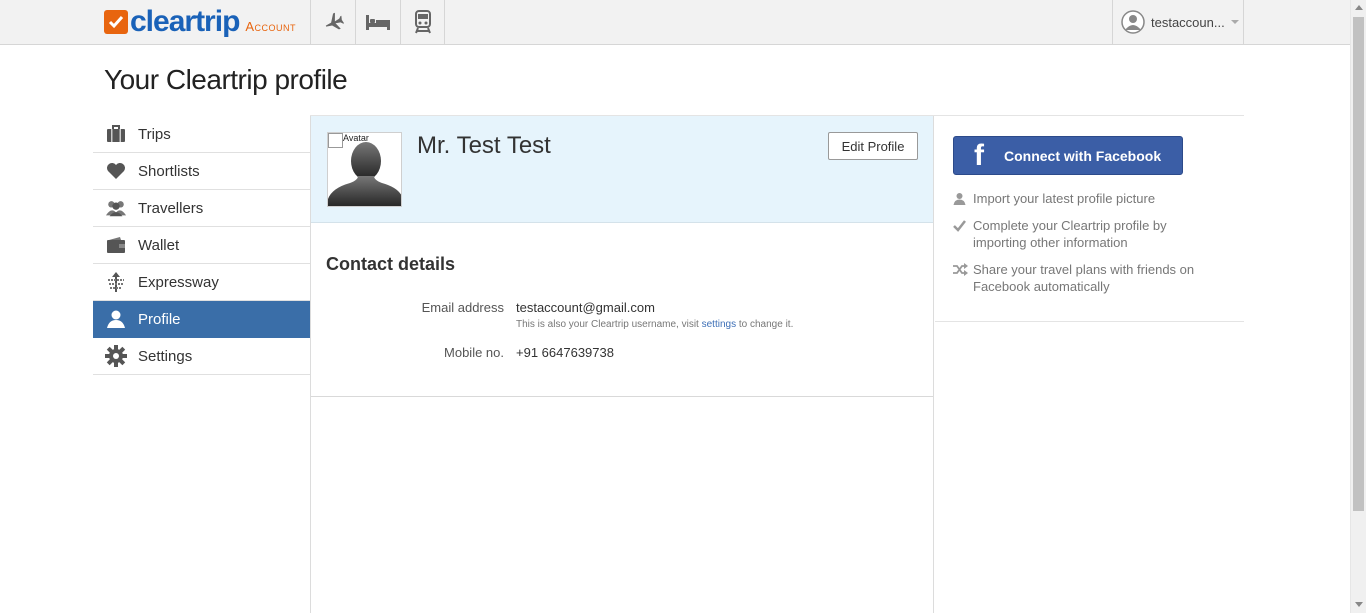 The height and width of the screenshot is (613, 1366). I want to click on list-item-text: Import your latest profile picture, so click(1064, 198).